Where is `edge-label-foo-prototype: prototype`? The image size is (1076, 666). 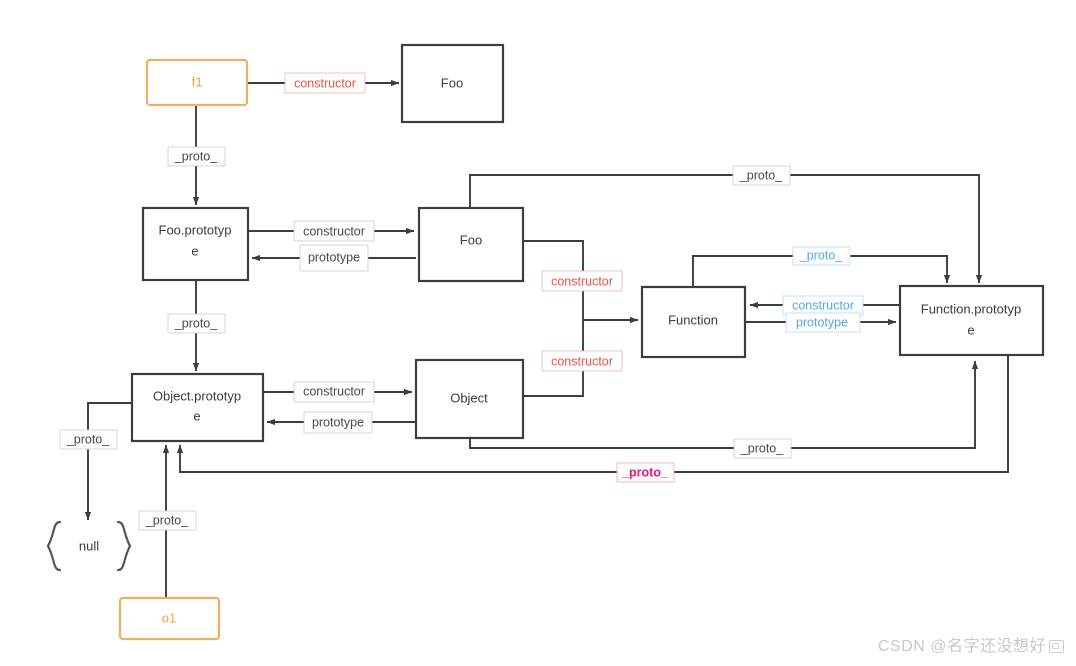 edge-label-foo-prototype: prototype is located at coordinates (334, 258).